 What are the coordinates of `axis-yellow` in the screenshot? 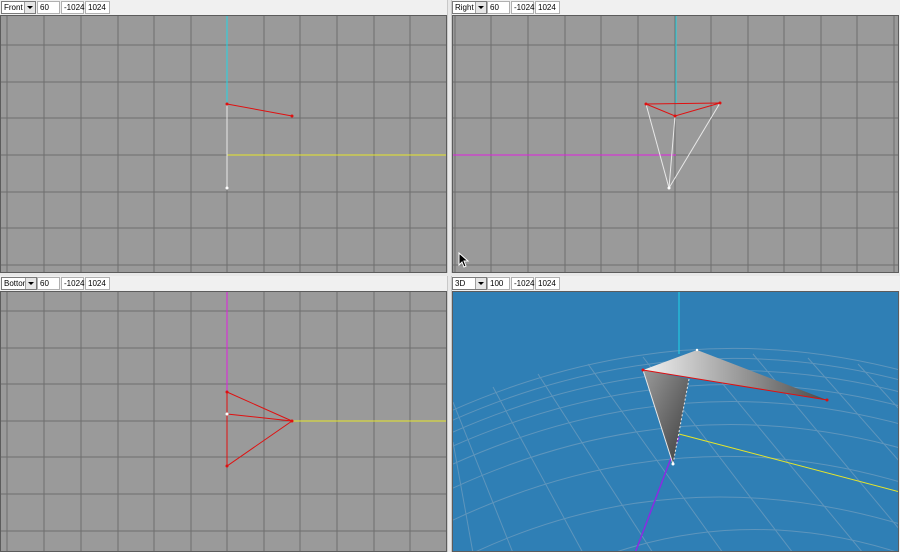 It's located at (788, 462).